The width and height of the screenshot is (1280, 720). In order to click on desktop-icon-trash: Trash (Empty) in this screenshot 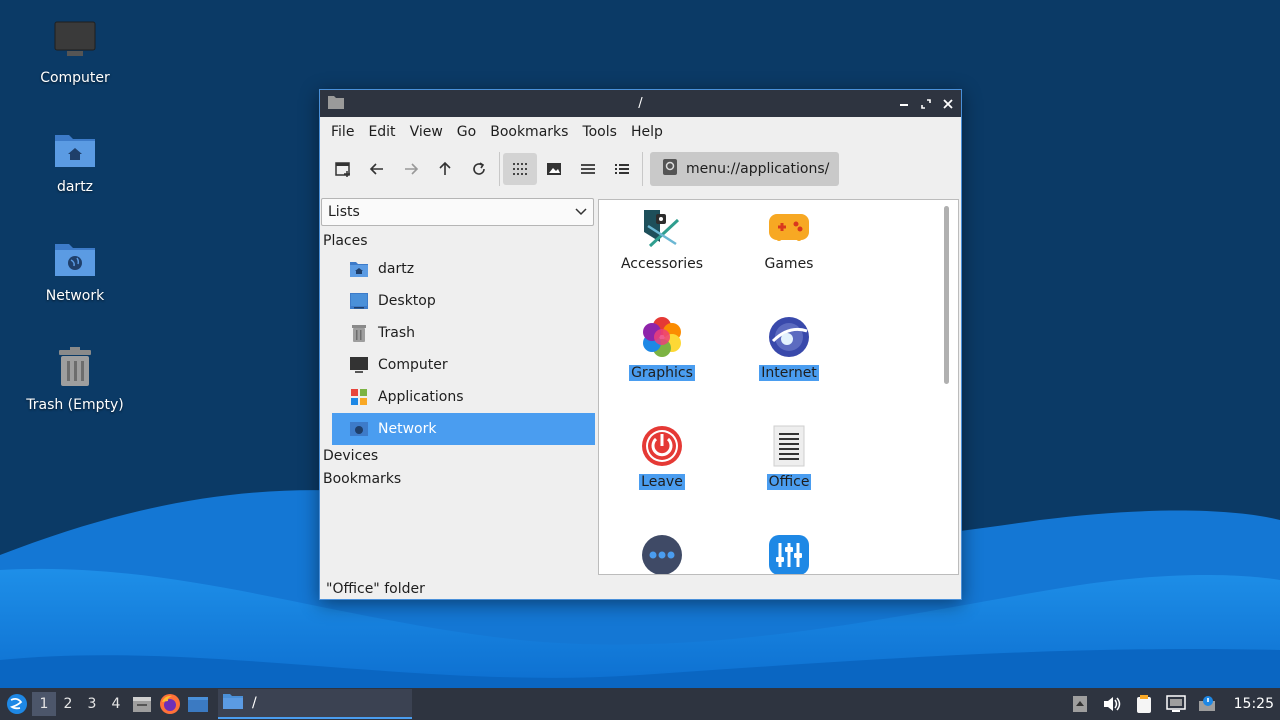, I will do `click(75, 379)`.